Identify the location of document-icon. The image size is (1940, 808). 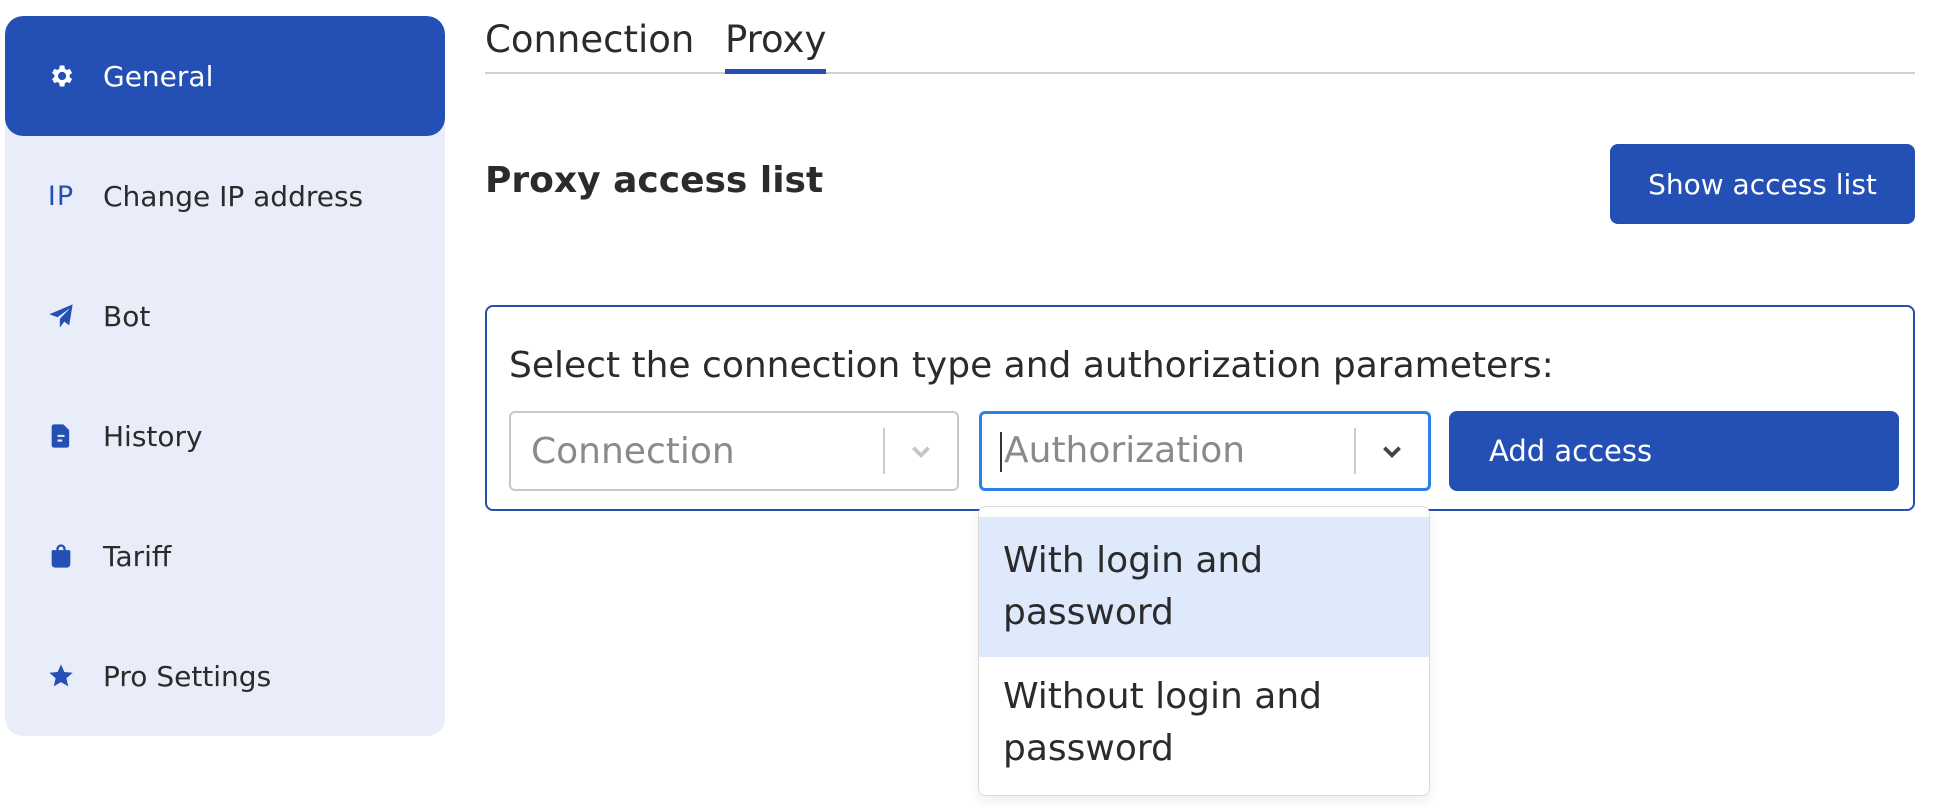
(61, 436).